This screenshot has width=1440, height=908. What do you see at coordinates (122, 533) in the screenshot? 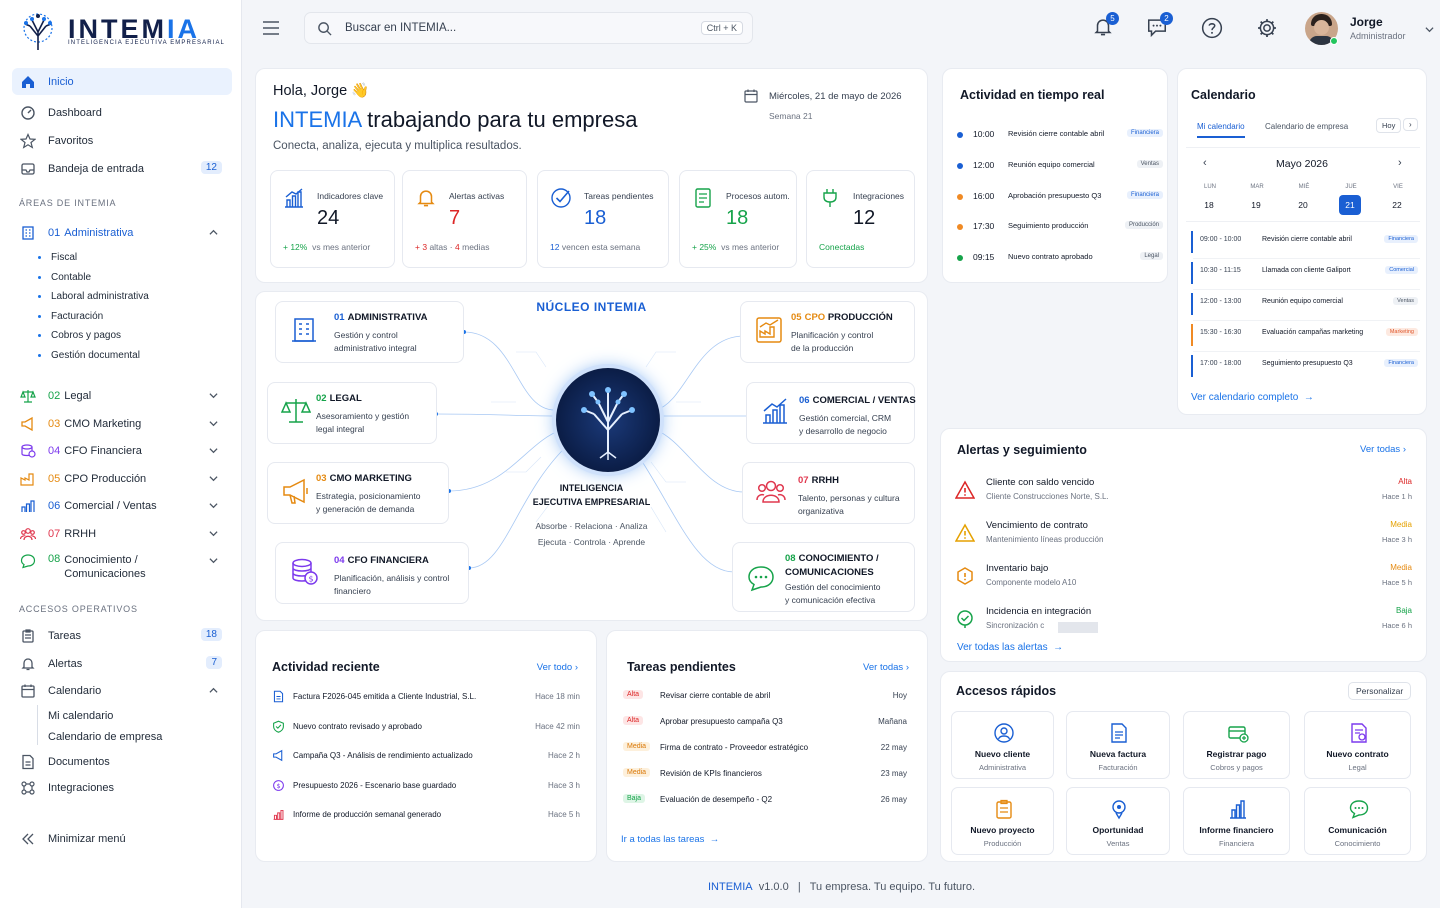
I see `nav-area-07: 07 RRHH` at bounding box center [122, 533].